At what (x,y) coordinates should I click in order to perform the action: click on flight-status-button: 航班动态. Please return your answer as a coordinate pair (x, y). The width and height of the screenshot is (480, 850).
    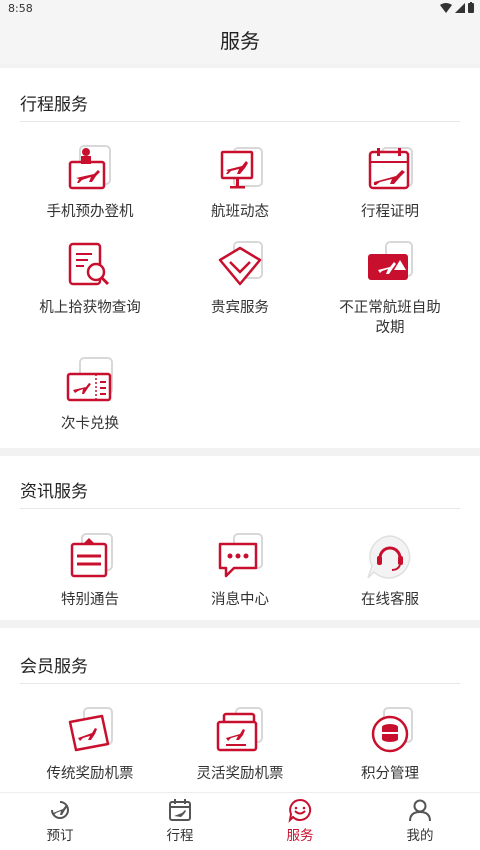
    Looking at the image, I should click on (240, 183).